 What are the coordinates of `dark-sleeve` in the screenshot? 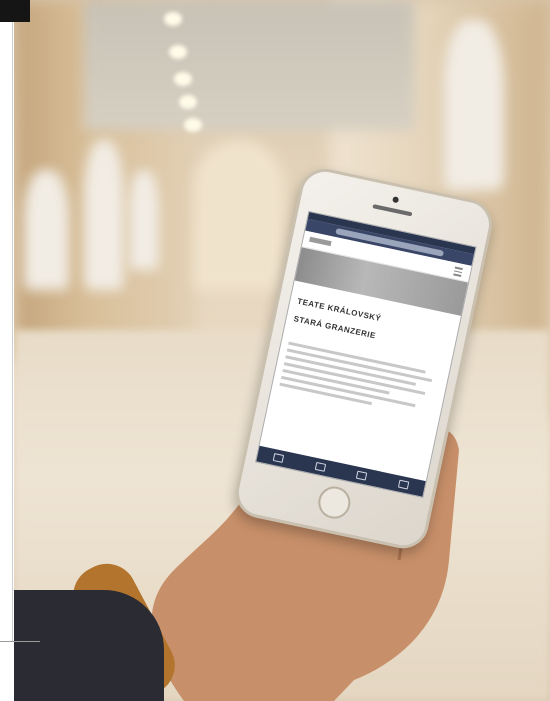 It's located at (89, 645).